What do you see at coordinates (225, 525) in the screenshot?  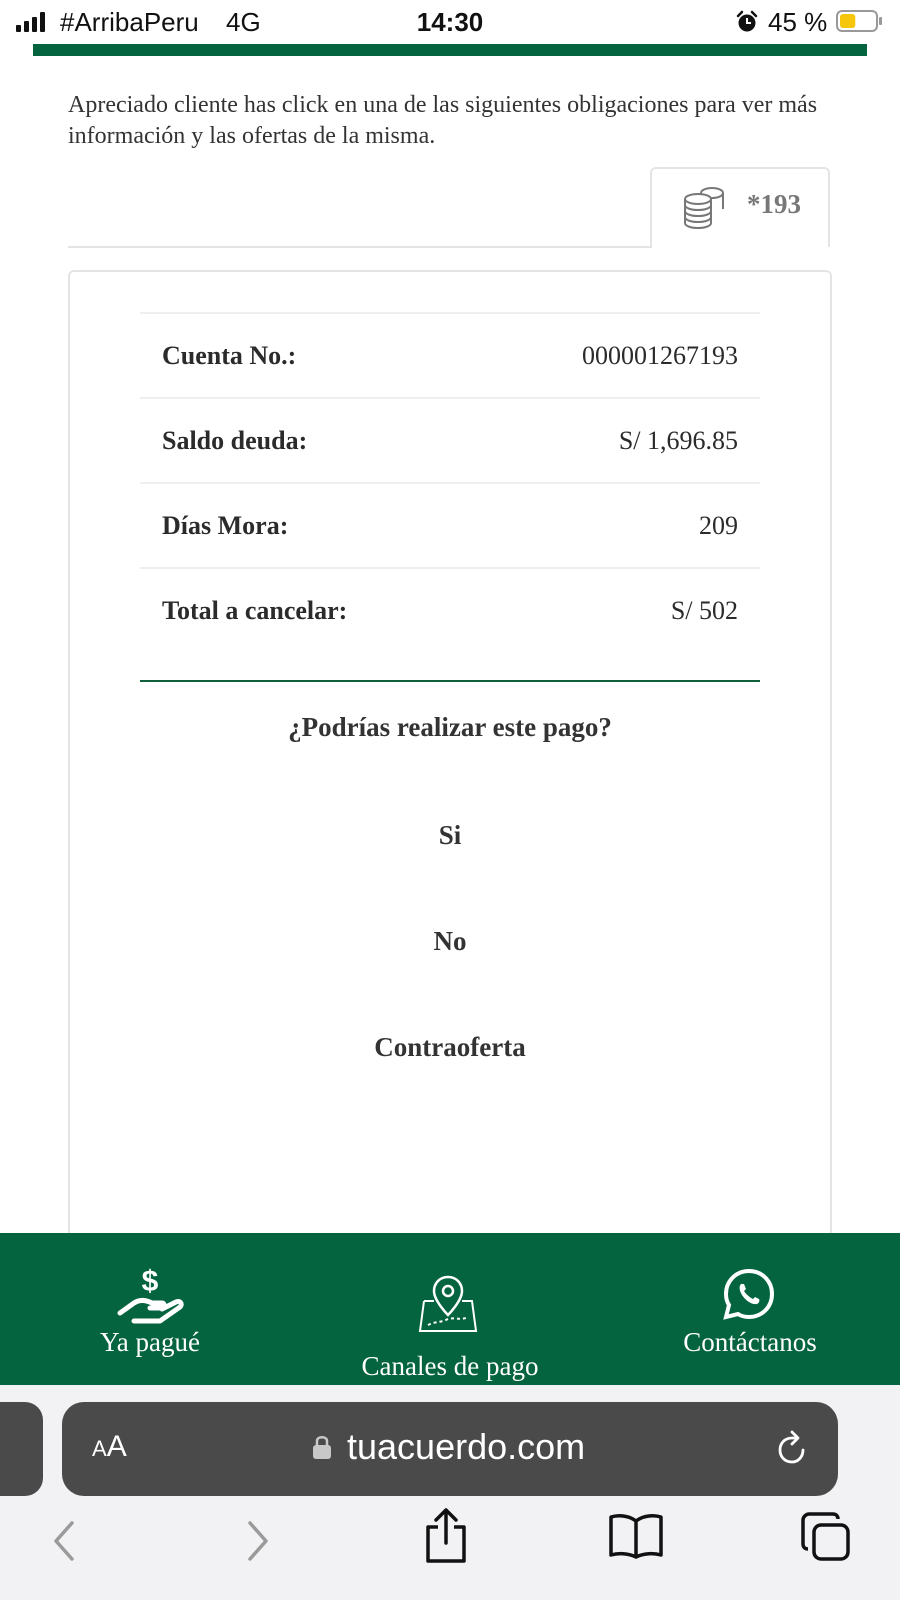 I see `days-overdue-label: Días Mora:` at bounding box center [225, 525].